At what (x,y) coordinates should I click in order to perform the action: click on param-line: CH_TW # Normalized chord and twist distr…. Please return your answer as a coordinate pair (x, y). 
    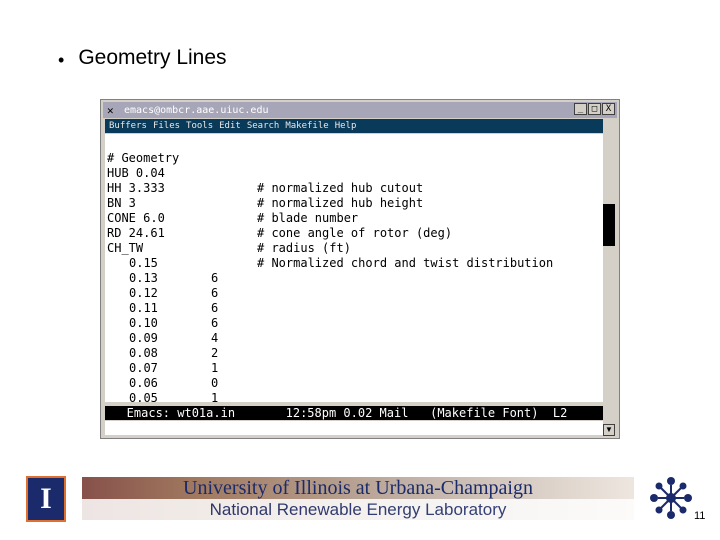
    Looking at the image, I should click on (330, 248).